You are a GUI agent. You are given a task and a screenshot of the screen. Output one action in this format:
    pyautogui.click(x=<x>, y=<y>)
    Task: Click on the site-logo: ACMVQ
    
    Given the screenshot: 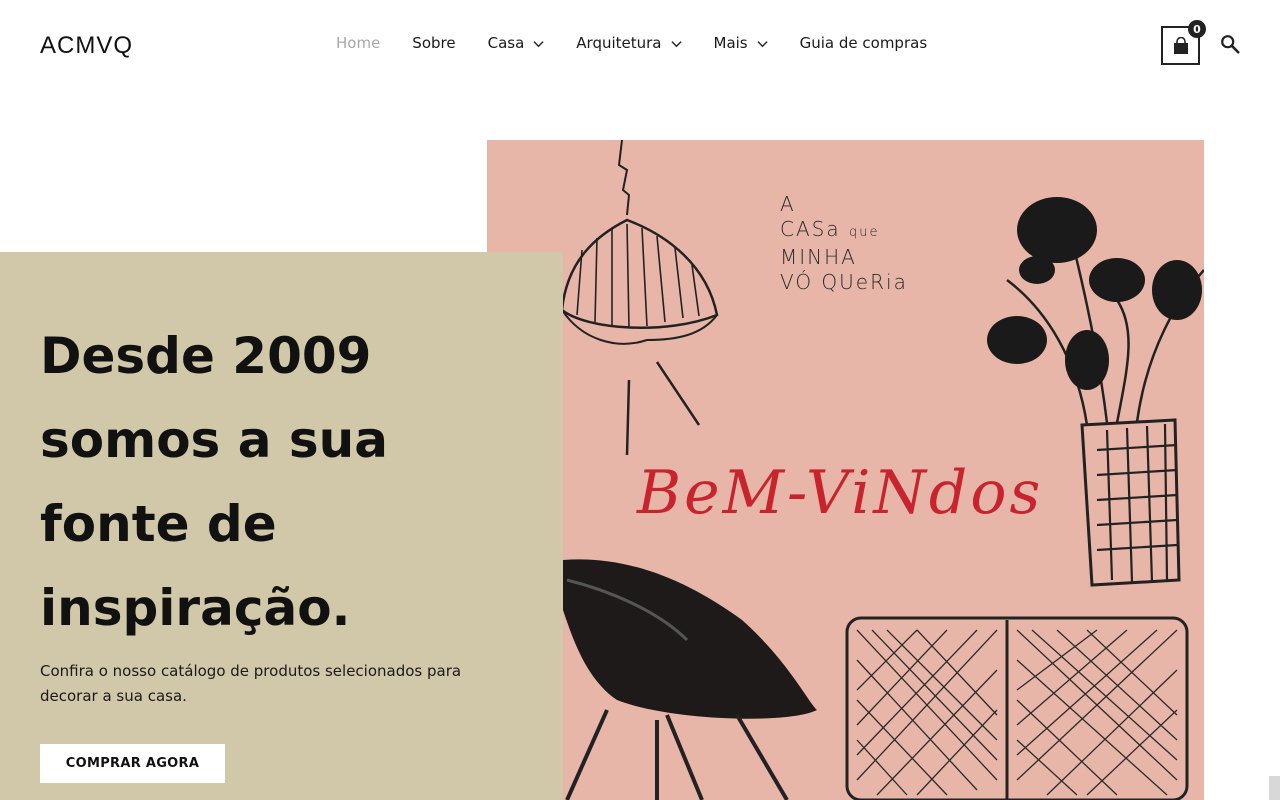 What is the action you would take?
    pyautogui.click(x=86, y=46)
    